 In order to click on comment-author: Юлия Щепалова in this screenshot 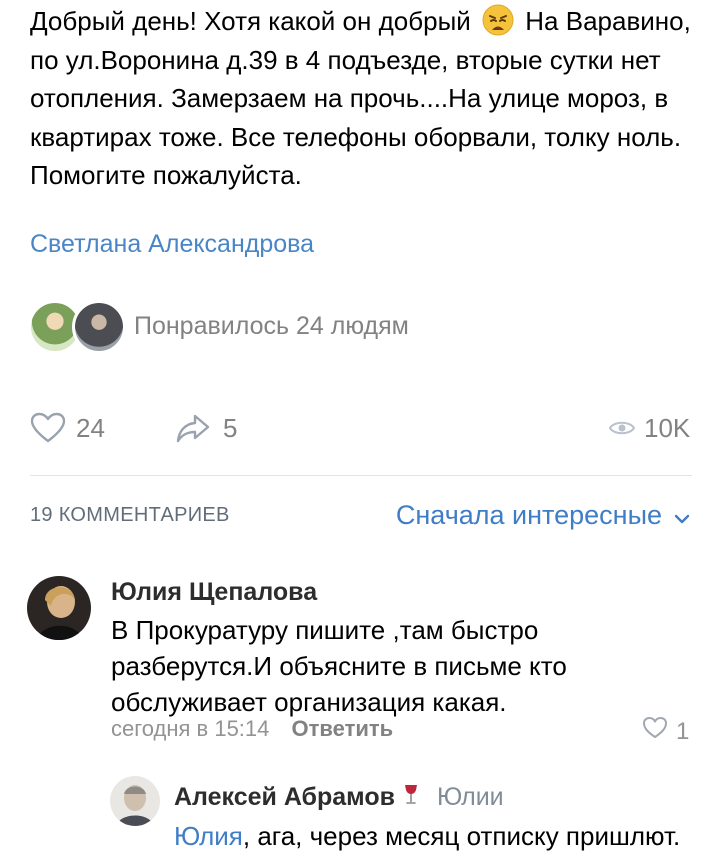, I will do `click(214, 592)`.